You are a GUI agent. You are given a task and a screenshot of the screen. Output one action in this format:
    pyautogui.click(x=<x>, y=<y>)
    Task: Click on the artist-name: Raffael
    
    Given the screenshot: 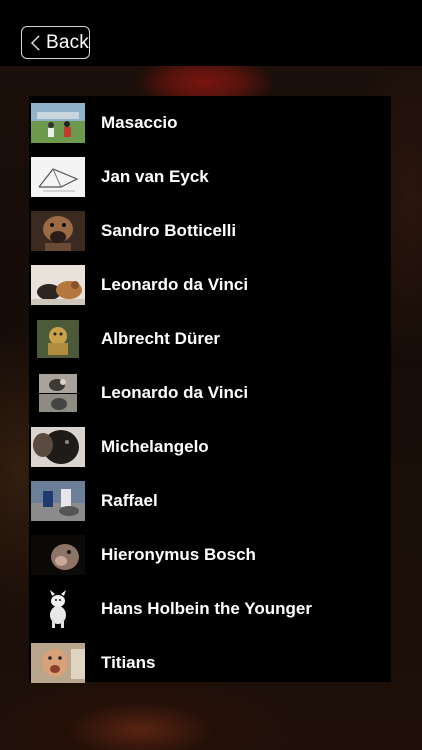 What is the action you would take?
    pyautogui.click(x=129, y=500)
    